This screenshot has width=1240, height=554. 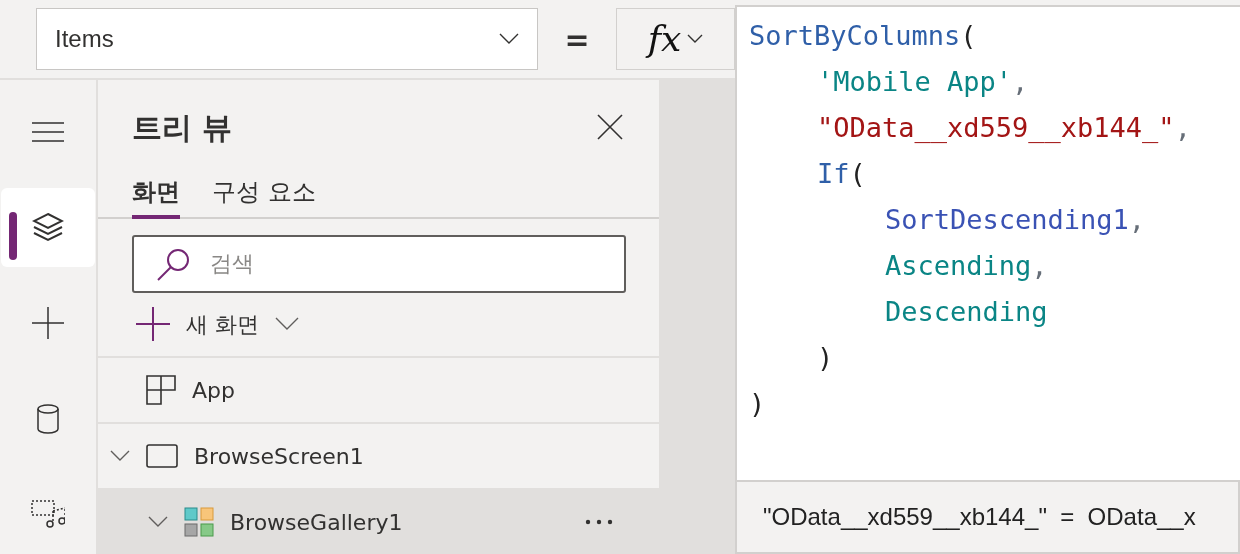 What do you see at coordinates (1016, 220) in the screenshot?
I see `code-line: SortDescending1,` at bounding box center [1016, 220].